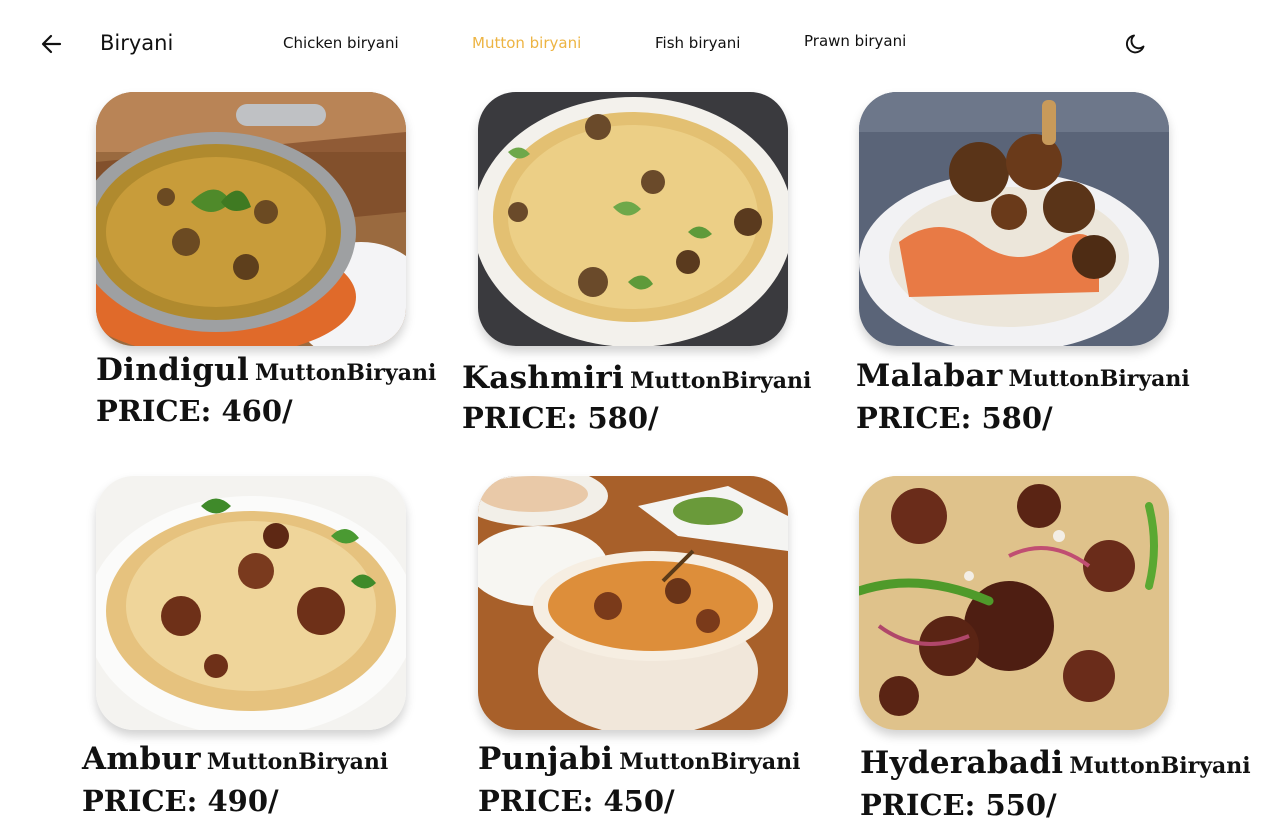  I want to click on tab-prawn-biryani: Prawn biryani, so click(855, 41).